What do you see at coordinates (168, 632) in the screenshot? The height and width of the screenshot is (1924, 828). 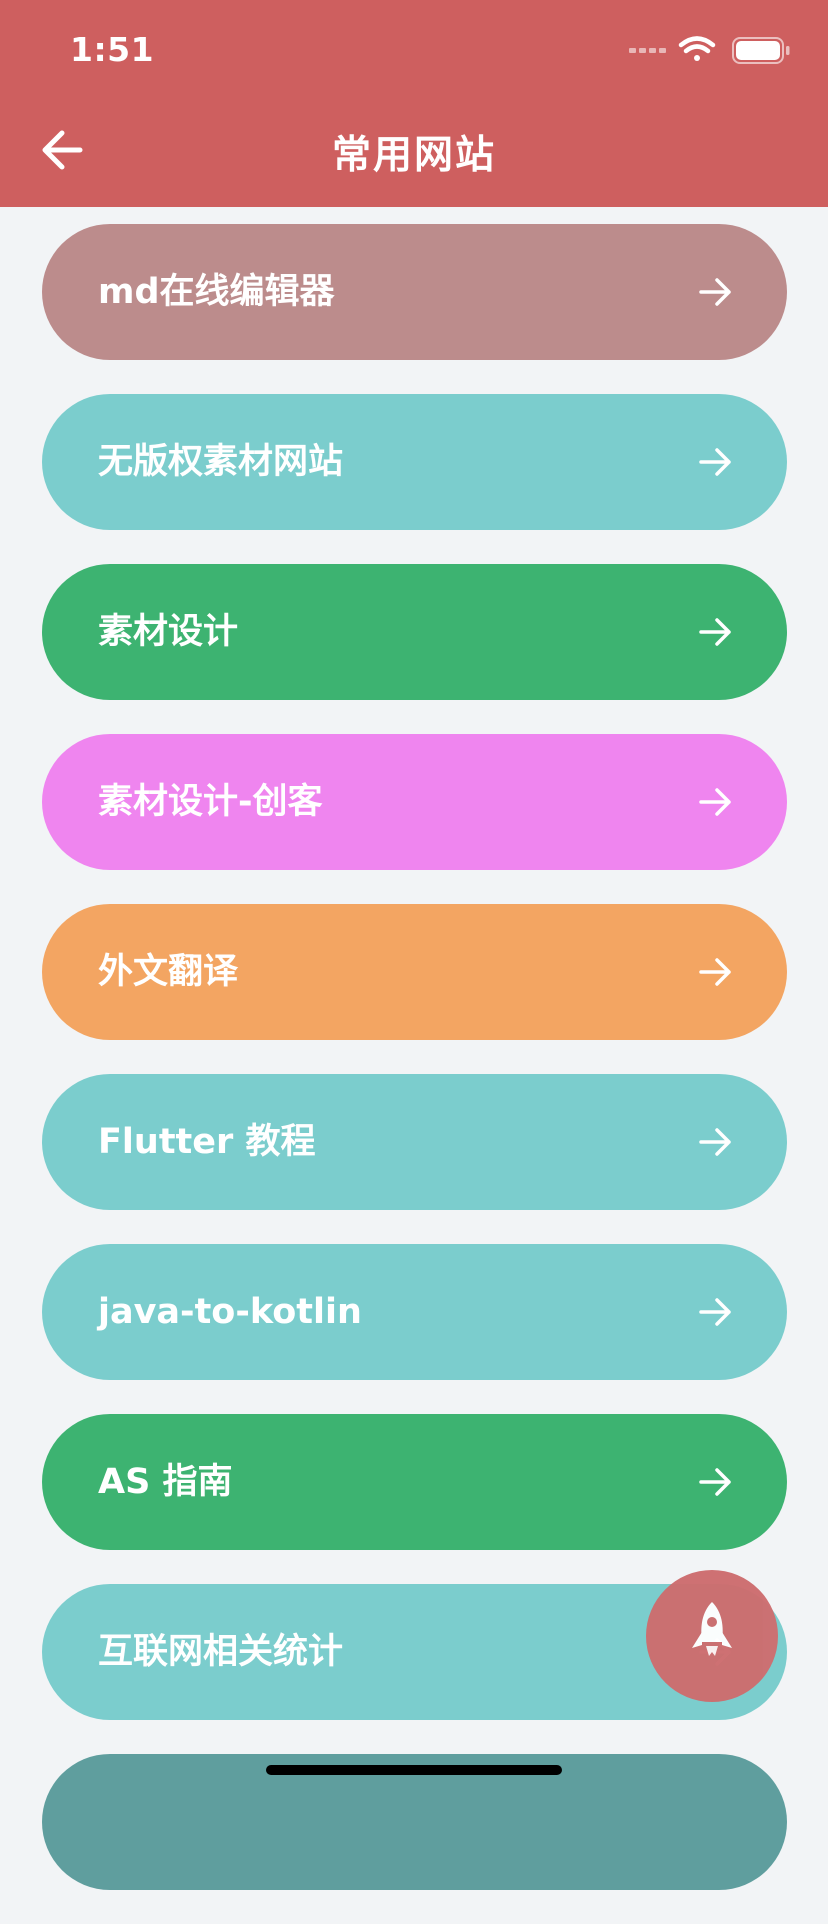 I see `item-label: 素材设计` at bounding box center [168, 632].